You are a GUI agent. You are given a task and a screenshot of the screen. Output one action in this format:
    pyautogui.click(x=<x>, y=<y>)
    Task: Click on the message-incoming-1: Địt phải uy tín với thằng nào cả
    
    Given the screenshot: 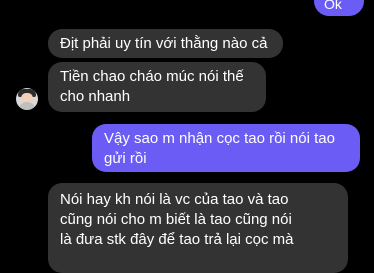 What is the action you would take?
    pyautogui.click(x=165, y=43)
    